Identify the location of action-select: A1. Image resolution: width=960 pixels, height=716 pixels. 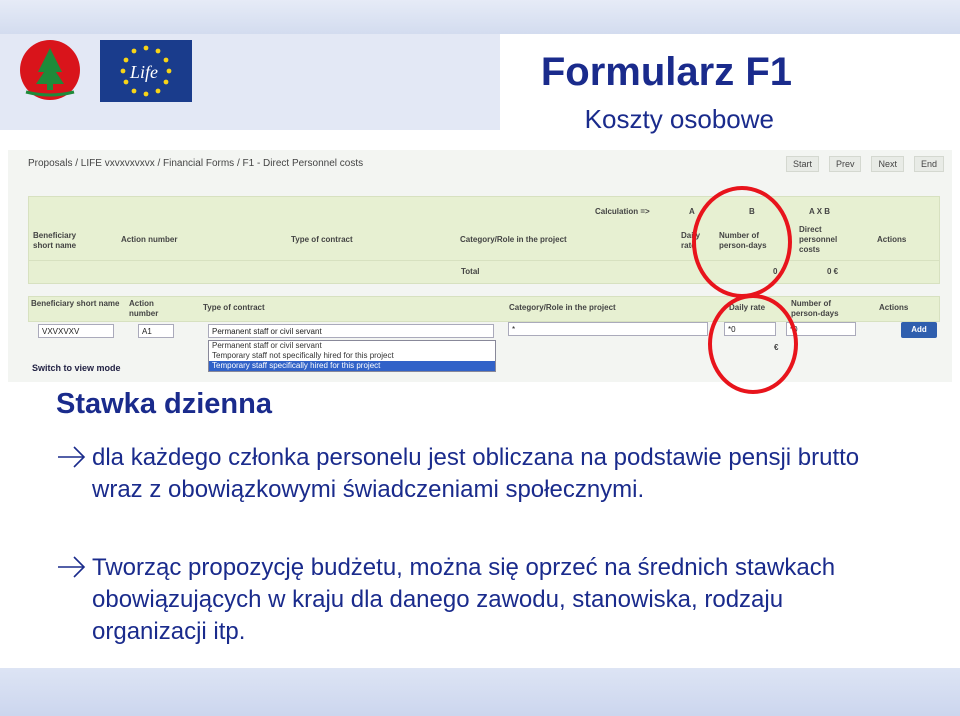
(156, 331).